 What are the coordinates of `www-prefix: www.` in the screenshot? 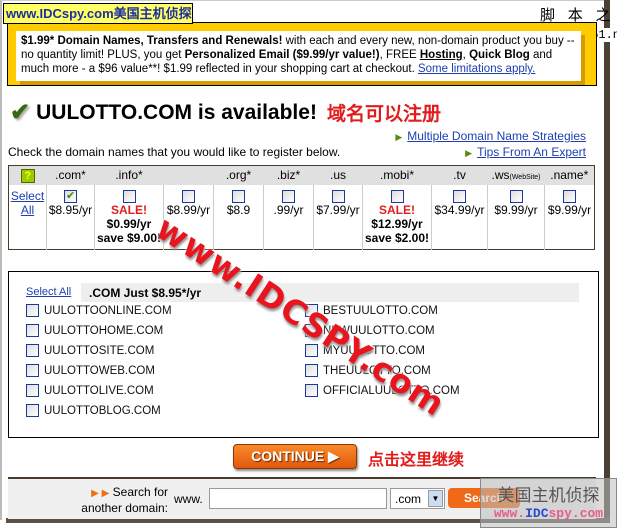 It's located at (188, 499).